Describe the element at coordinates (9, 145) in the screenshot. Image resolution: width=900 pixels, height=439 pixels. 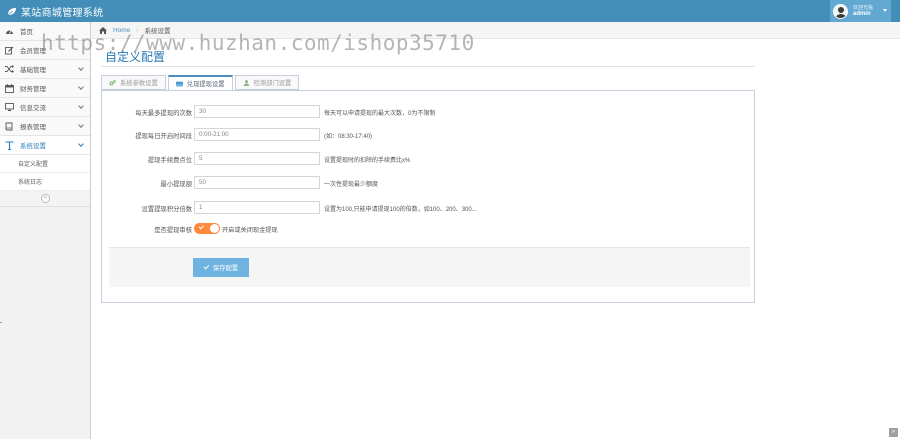
I see `tools-icon` at that location.